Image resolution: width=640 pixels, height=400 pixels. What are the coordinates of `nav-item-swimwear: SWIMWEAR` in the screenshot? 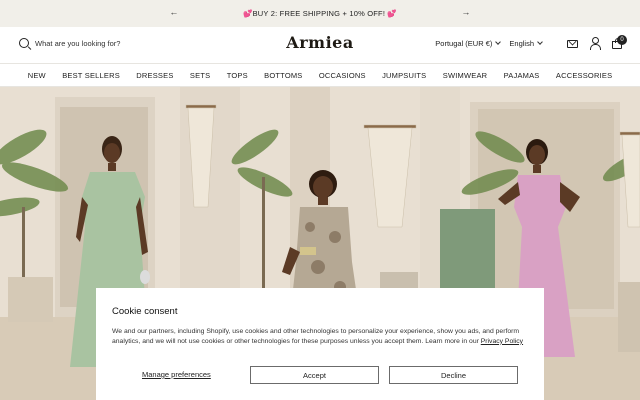 It's located at (465, 75).